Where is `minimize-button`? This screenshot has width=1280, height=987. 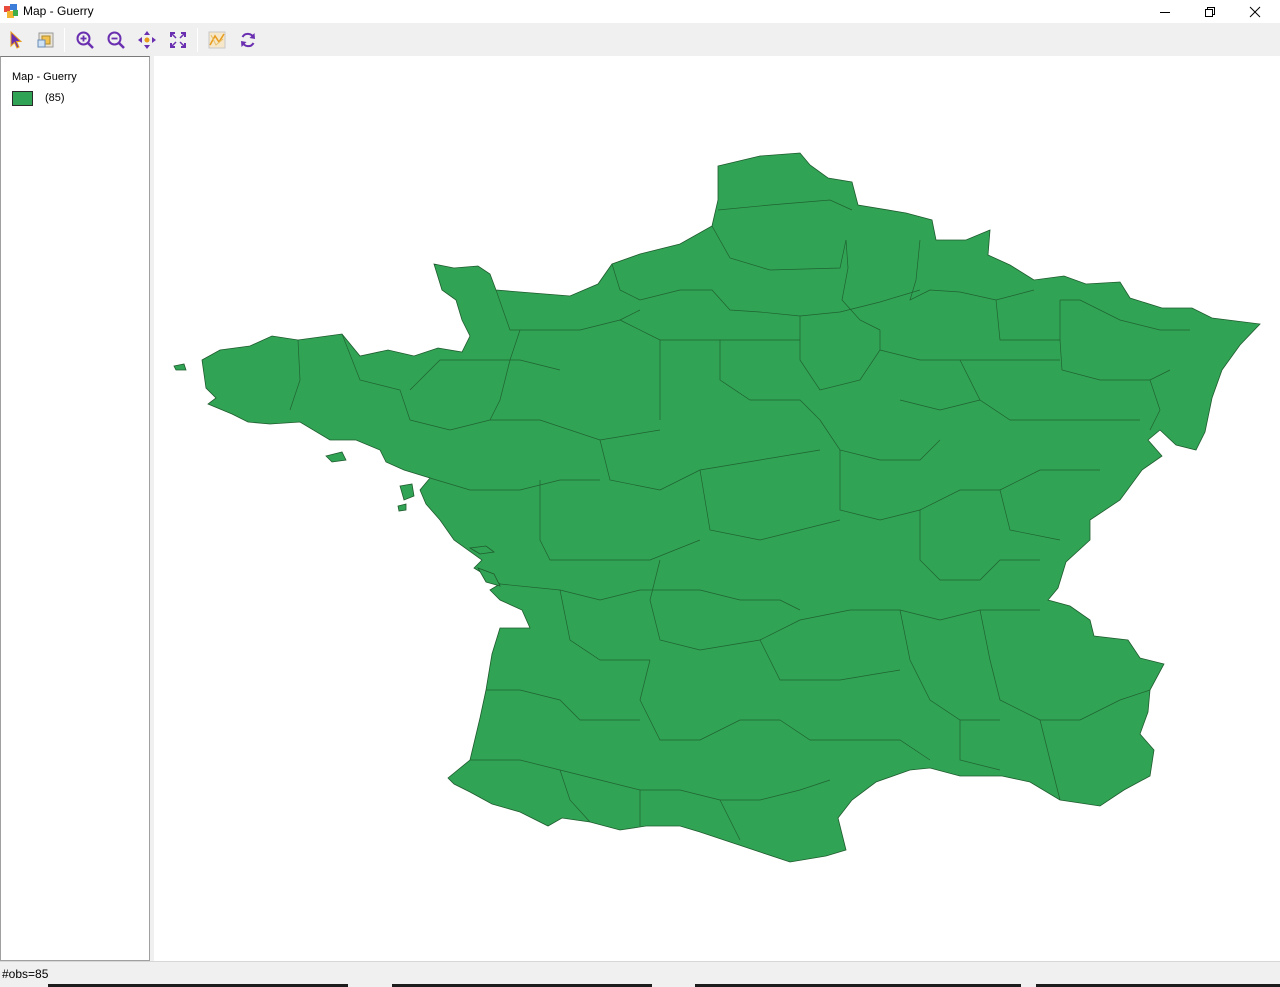
minimize-button is located at coordinates (1165, 11).